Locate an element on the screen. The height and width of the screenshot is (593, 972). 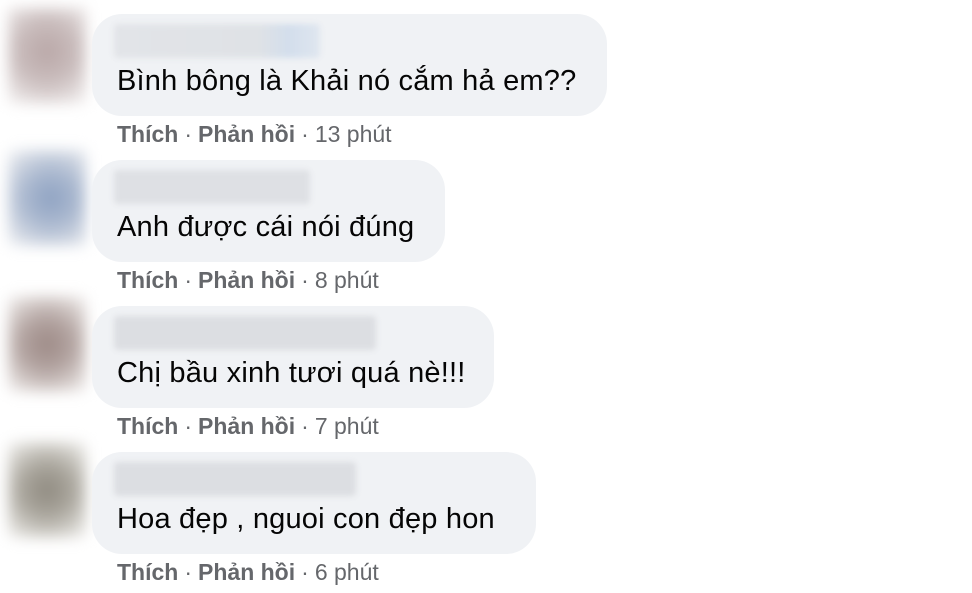
comment-bubble: Anh được cái nói đúng is located at coordinates (268, 211).